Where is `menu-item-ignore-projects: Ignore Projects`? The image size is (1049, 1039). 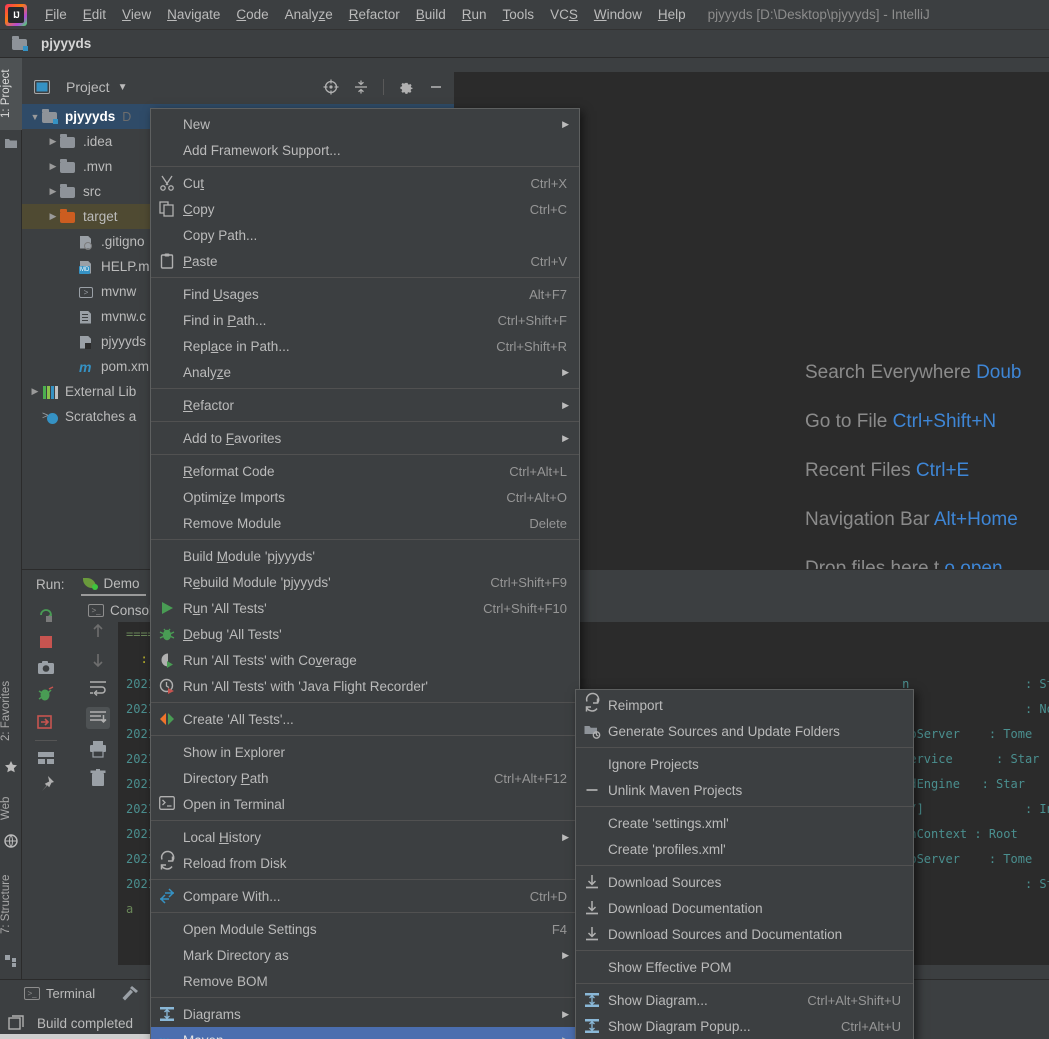
menu-item-ignore-projects: Ignore Projects is located at coordinates (744, 764).